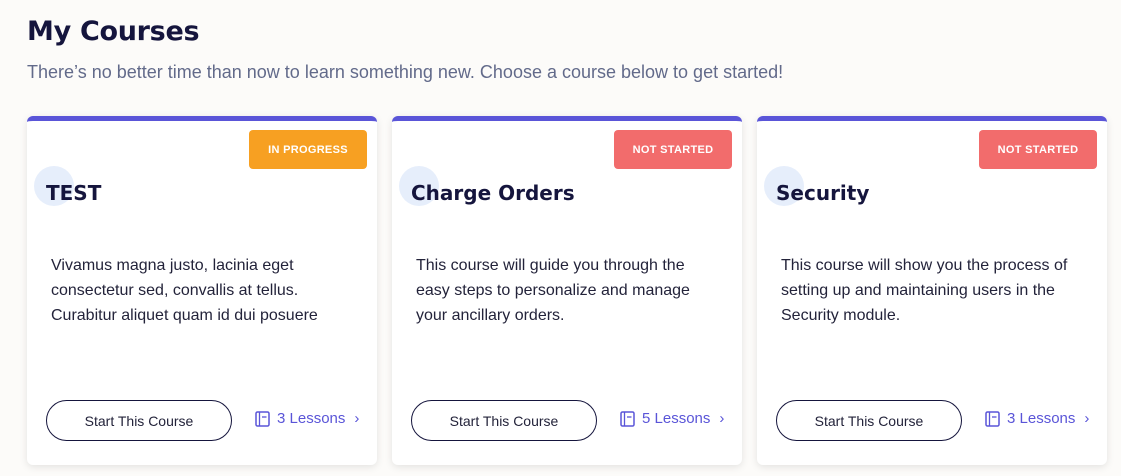 The width and height of the screenshot is (1121, 476). Describe the element at coordinates (676, 418) in the screenshot. I see `lessons-count: 5 Lessons` at that location.